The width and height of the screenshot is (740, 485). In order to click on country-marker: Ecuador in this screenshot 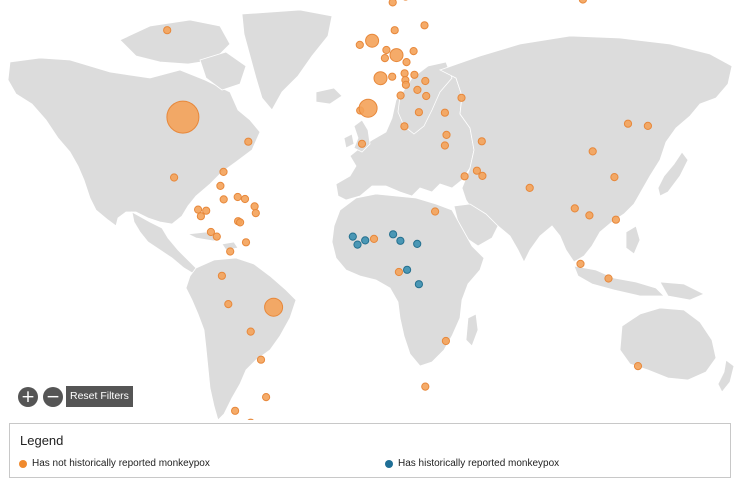, I will do `click(221, 275)`.